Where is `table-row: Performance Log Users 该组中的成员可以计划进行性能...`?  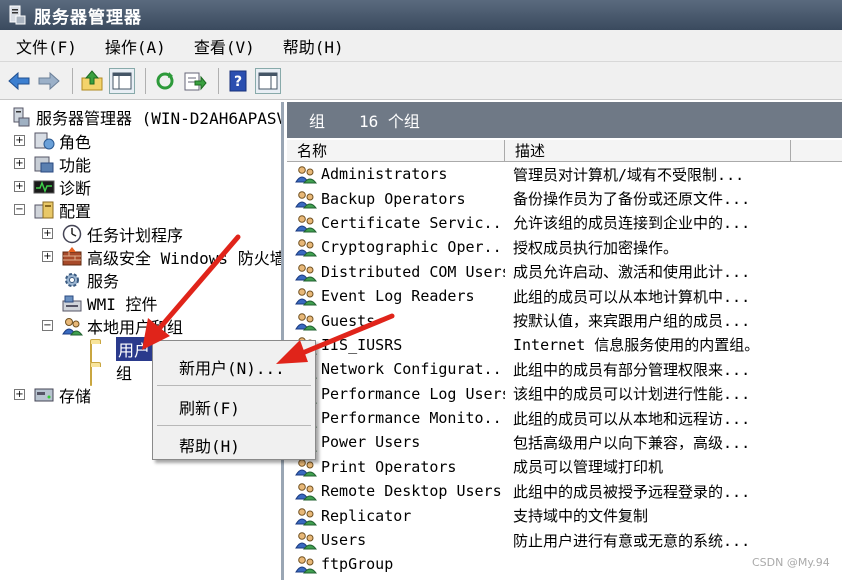
table-row: Performance Log Users 该组中的成员可以计划进行性能... is located at coordinates (564, 394).